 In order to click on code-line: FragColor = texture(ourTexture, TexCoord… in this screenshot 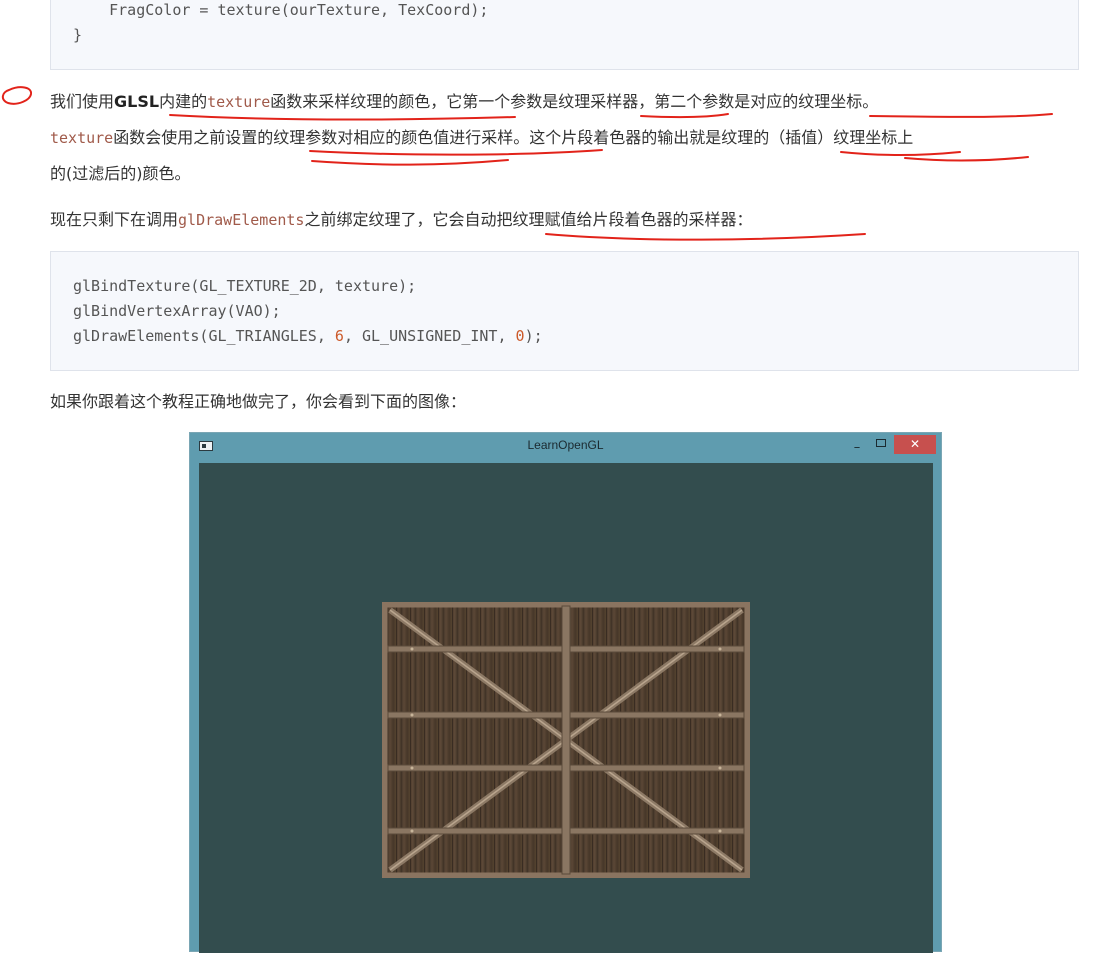, I will do `click(281, 10)`.